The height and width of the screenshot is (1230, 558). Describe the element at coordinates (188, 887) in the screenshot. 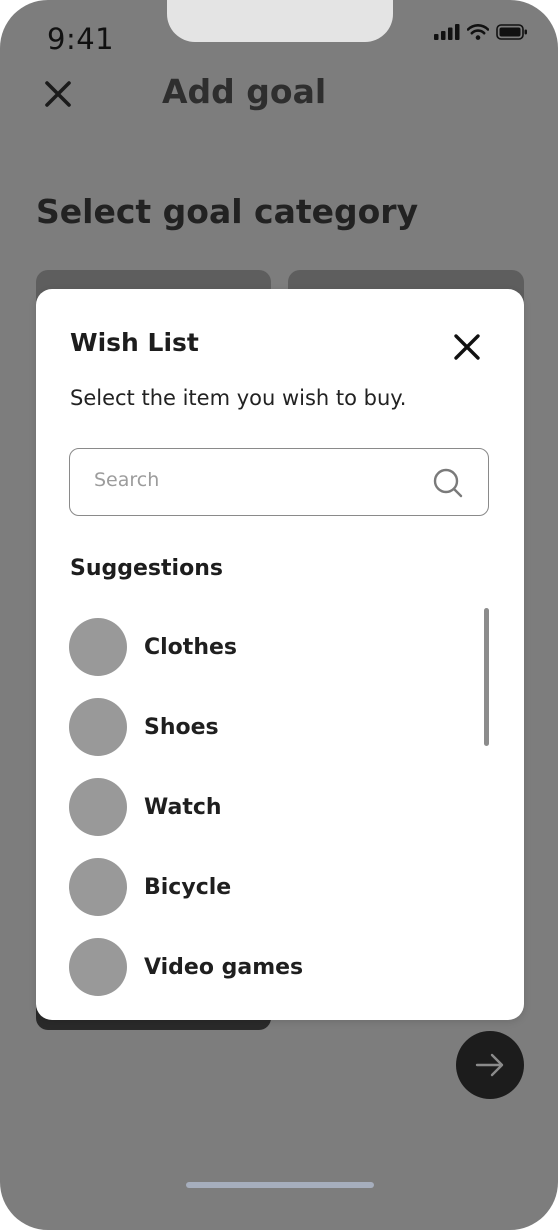

I see `list-item-label: Bicycle` at that location.